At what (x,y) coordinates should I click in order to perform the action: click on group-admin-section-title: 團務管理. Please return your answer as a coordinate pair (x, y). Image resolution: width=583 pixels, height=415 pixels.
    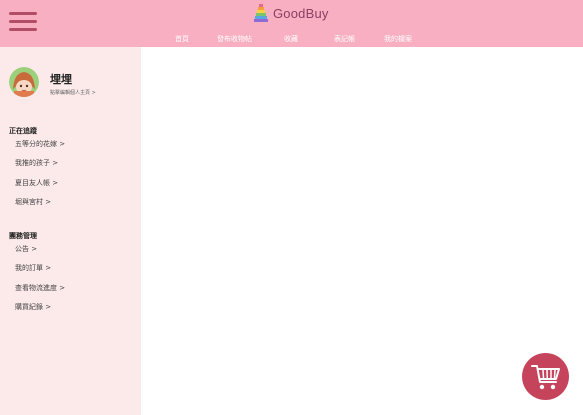
    Looking at the image, I should click on (23, 236).